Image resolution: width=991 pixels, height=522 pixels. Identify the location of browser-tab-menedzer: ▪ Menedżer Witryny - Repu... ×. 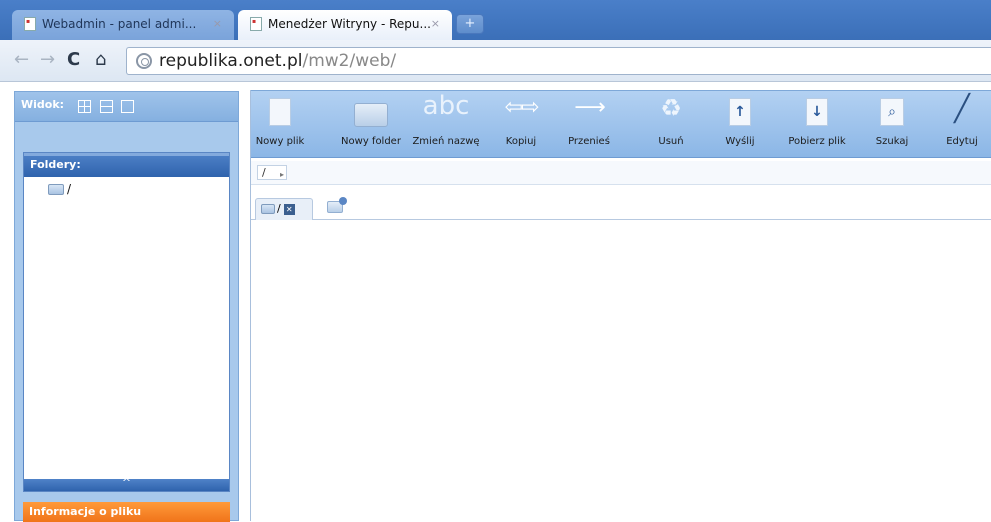
(345, 25).